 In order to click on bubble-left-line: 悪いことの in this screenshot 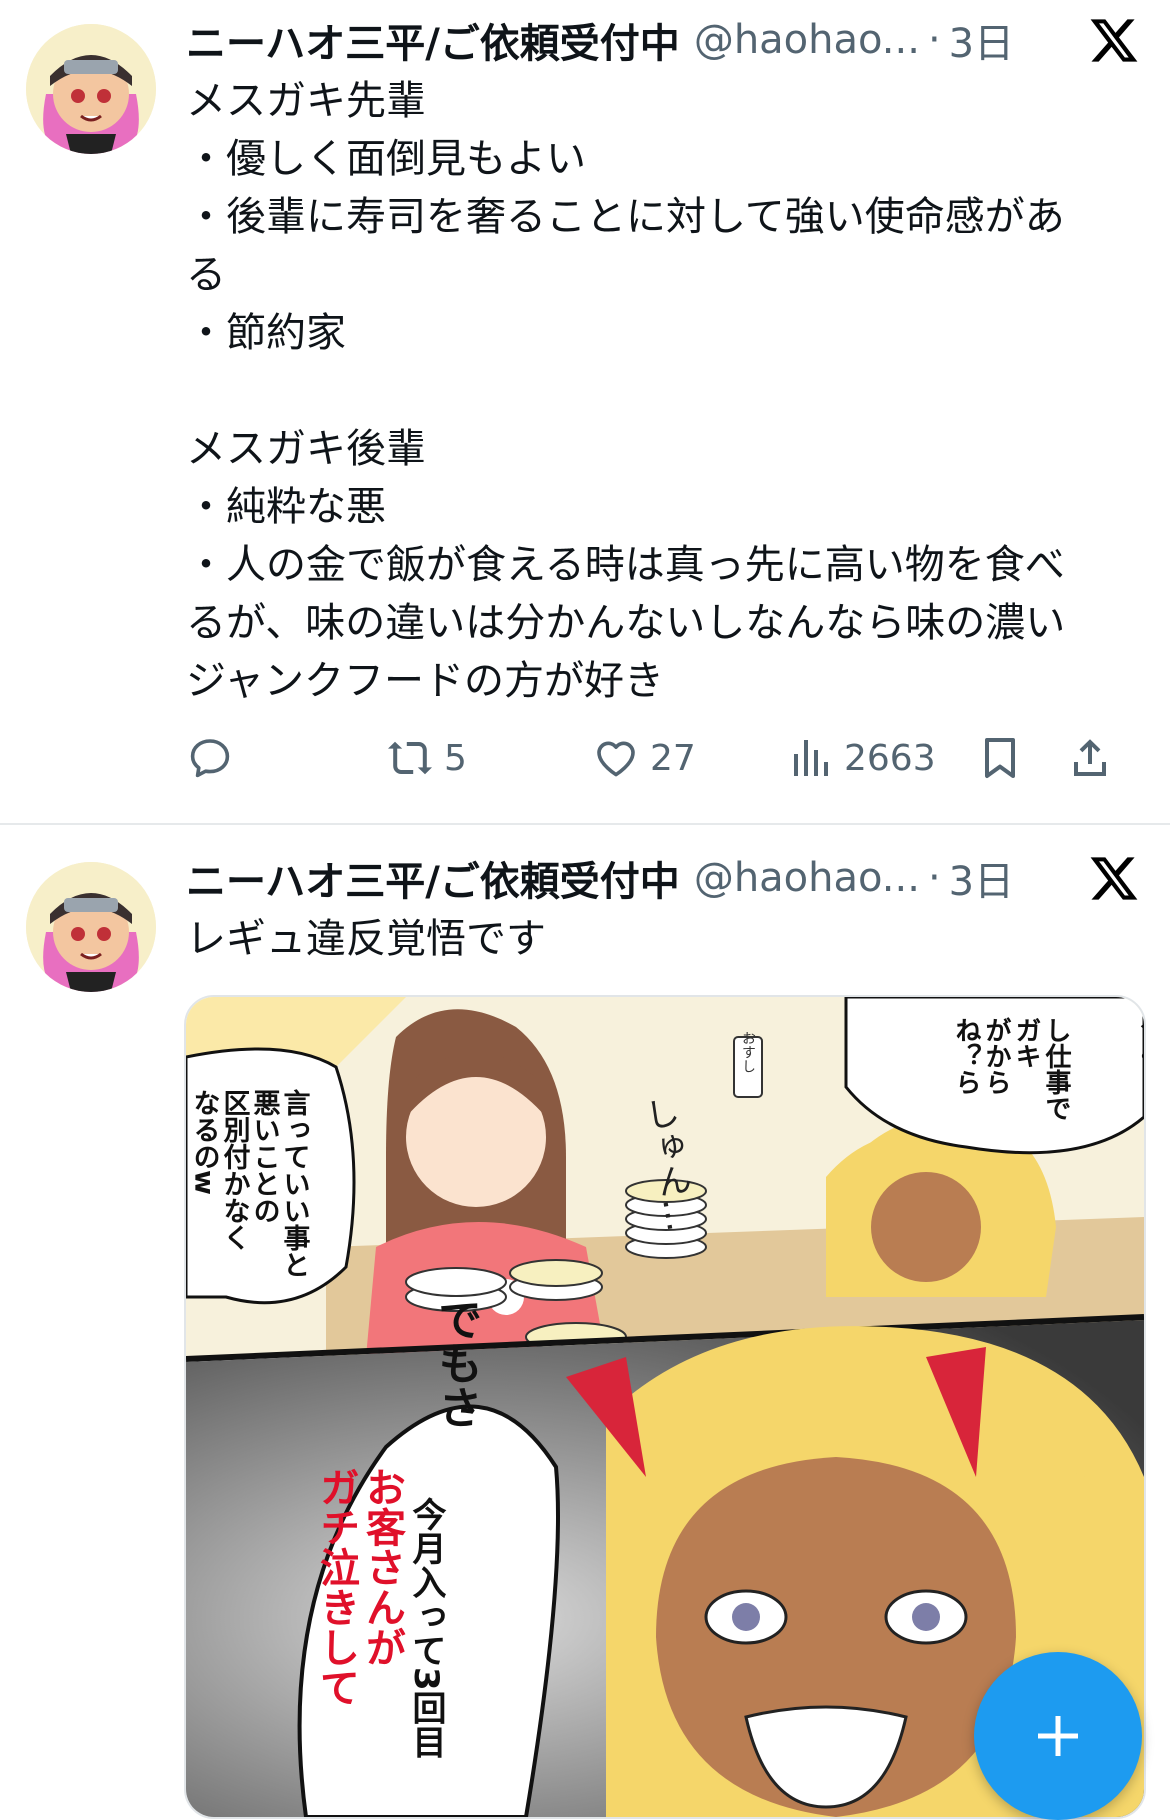, I will do `click(265, 1156)`.